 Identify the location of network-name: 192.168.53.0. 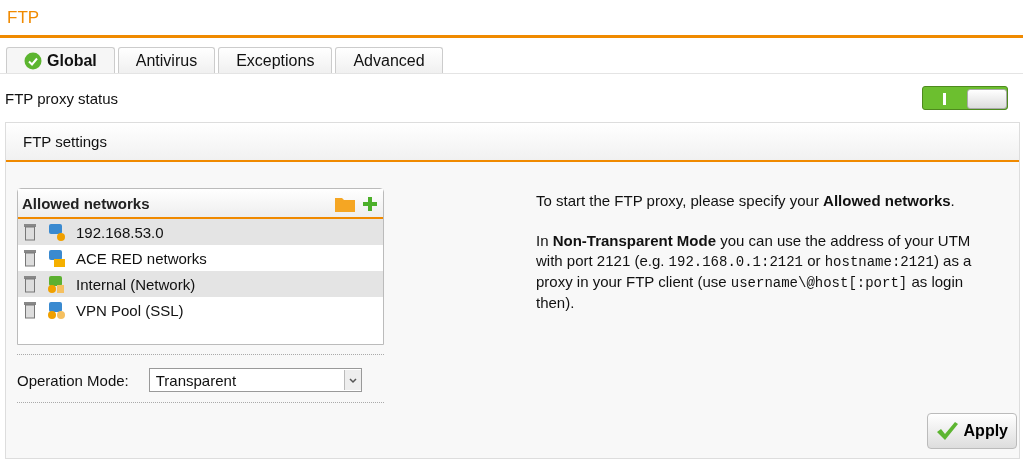
(120, 232).